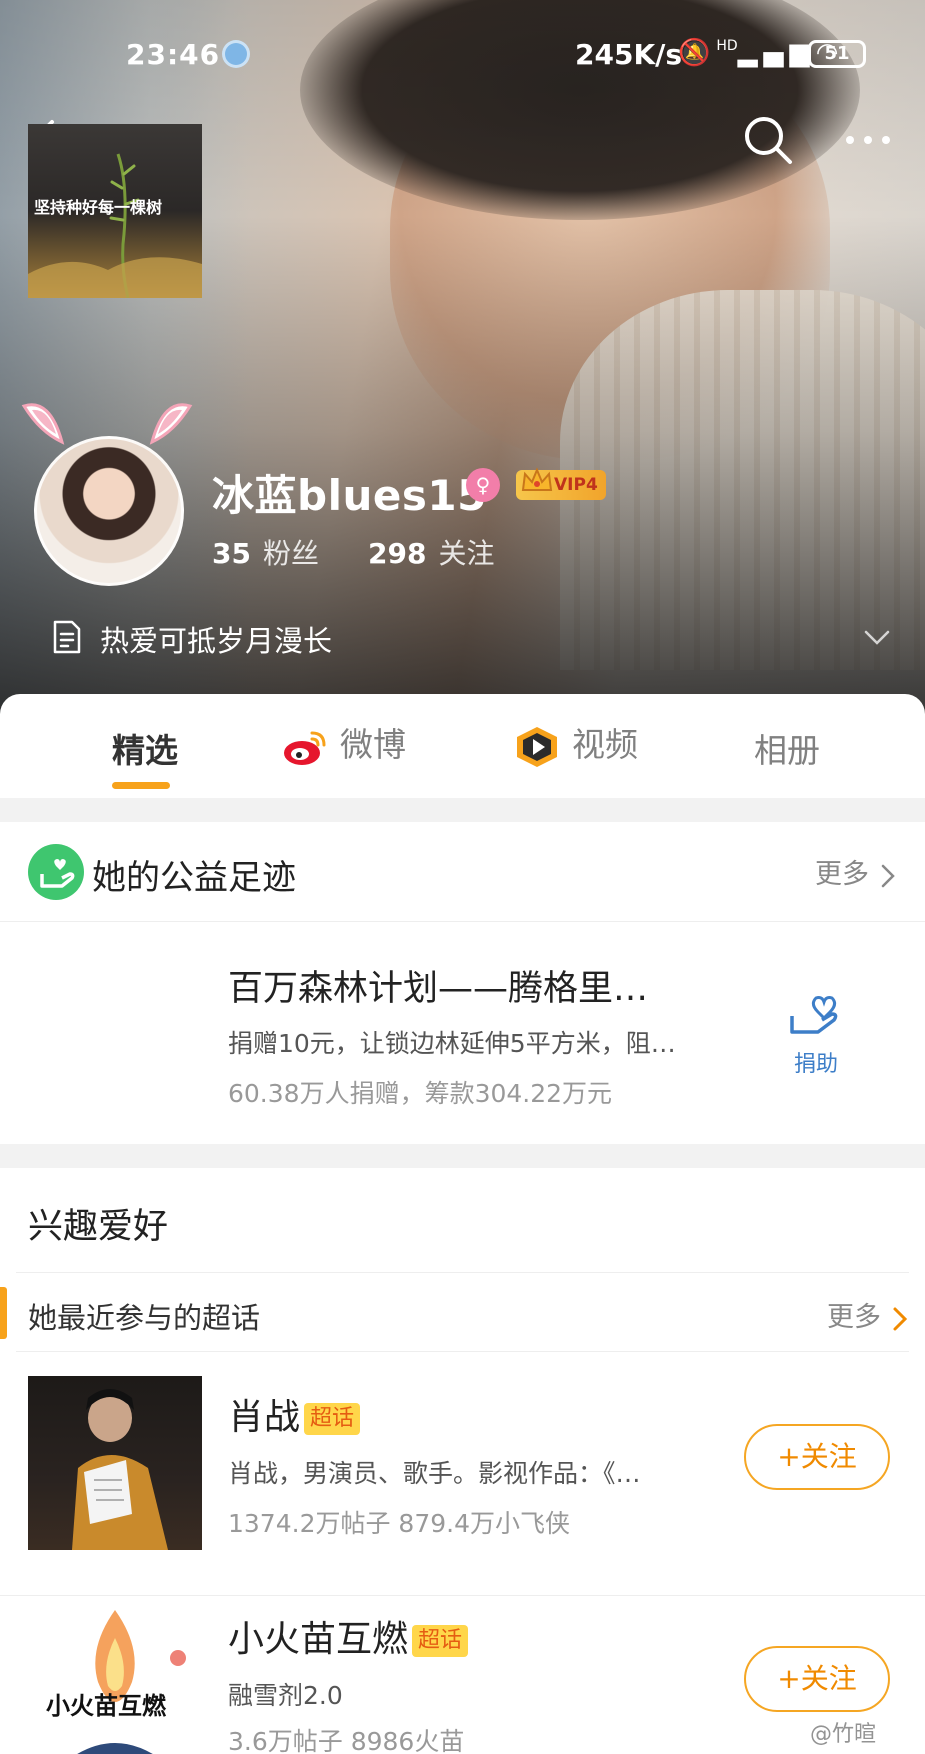  What do you see at coordinates (216, 641) in the screenshot?
I see `bio-text: 热爱可抵岁月漫长` at bounding box center [216, 641].